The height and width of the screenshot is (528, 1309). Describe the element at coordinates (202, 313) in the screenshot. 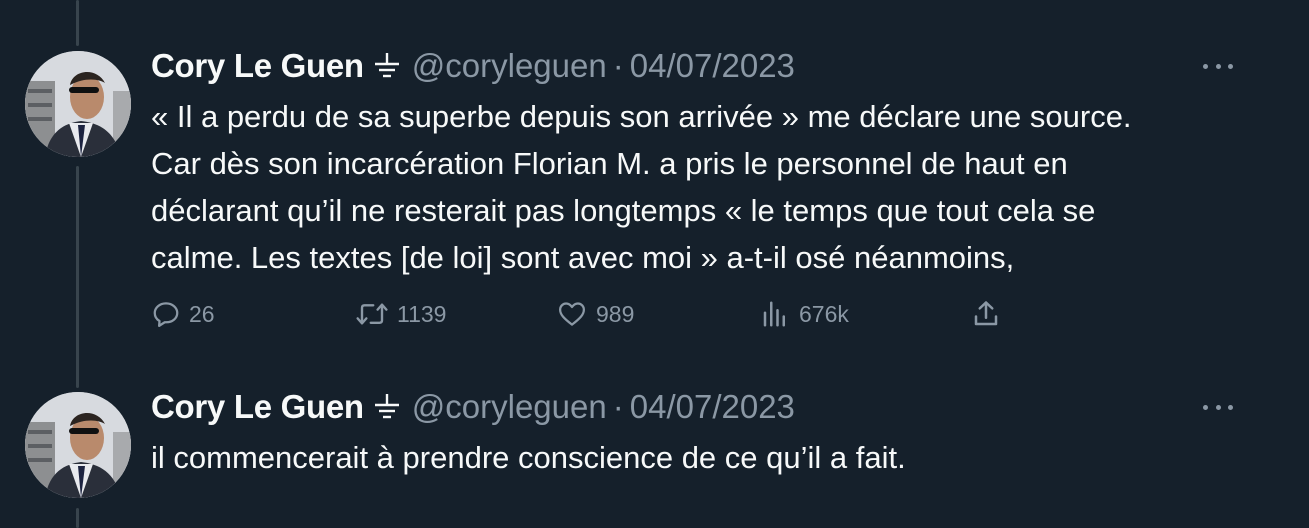

I see `reply-count: 26` at that location.